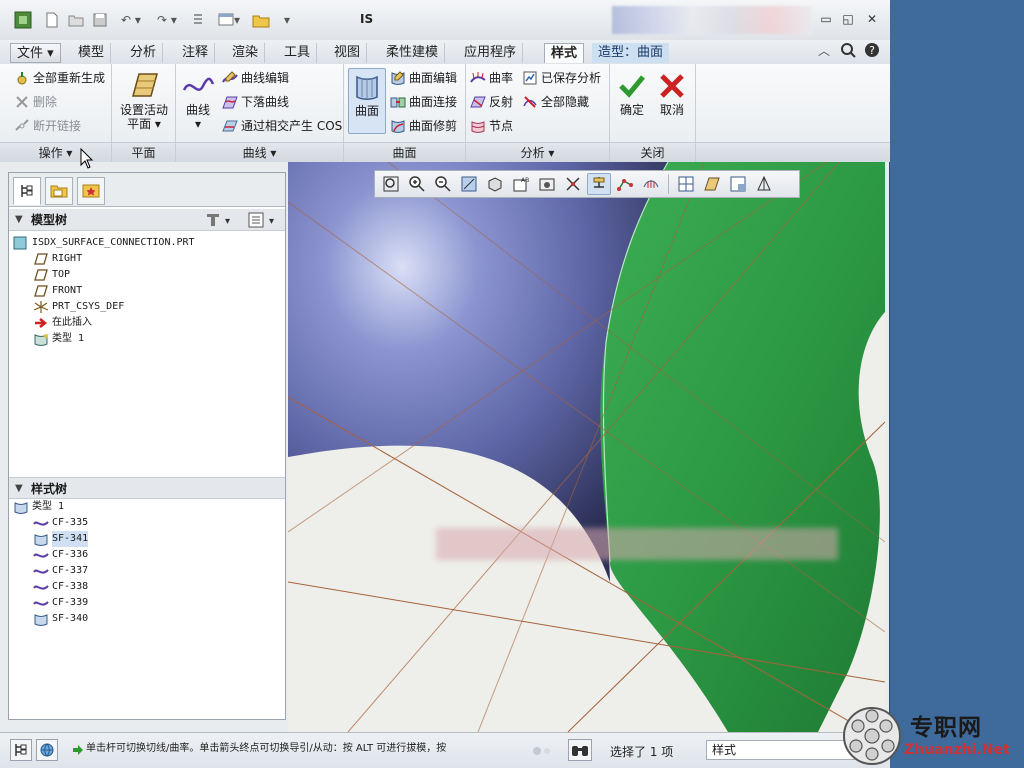 Image resolution: width=1024 pixels, height=768 pixels. I want to click on style-tree-item-cf337: CF-337, so click(60, 571).